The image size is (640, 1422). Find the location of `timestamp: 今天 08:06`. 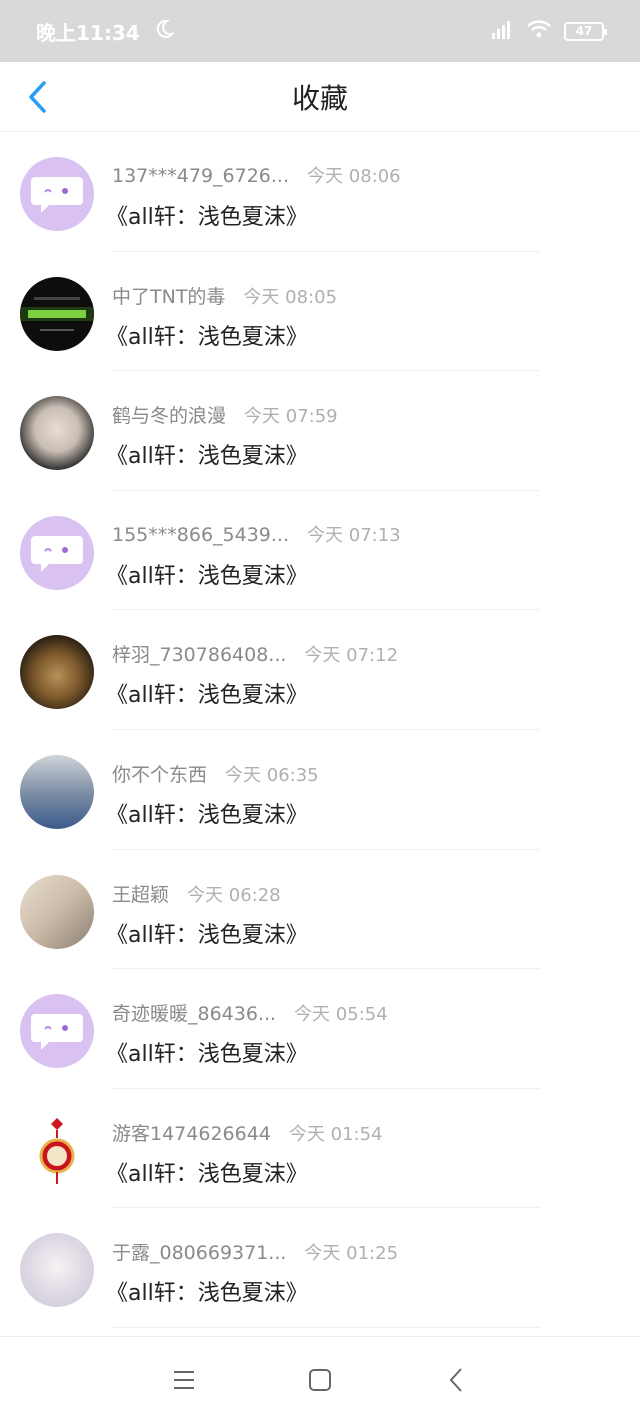

timestamp: 今天 08:06 is located at coordinates (354, 176).